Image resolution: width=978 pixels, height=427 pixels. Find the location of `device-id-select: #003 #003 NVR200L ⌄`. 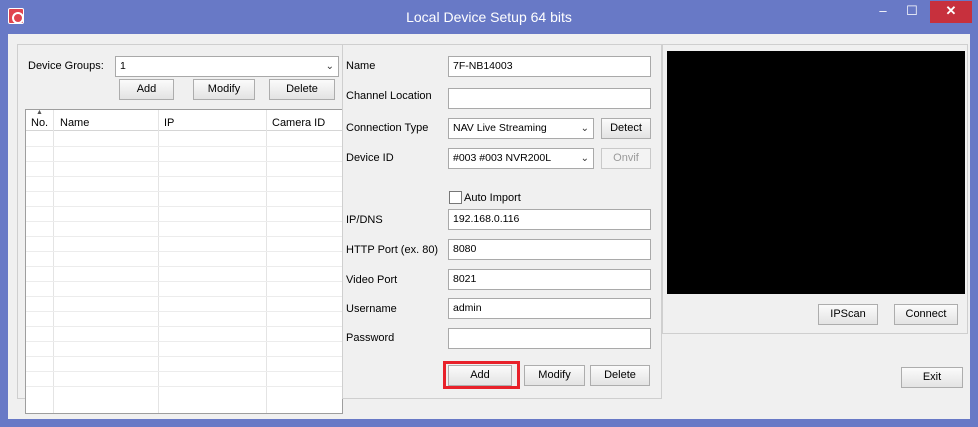

device-id-select: #003 #003 NVR200L ⌄ is located at coordinates (521, 158).